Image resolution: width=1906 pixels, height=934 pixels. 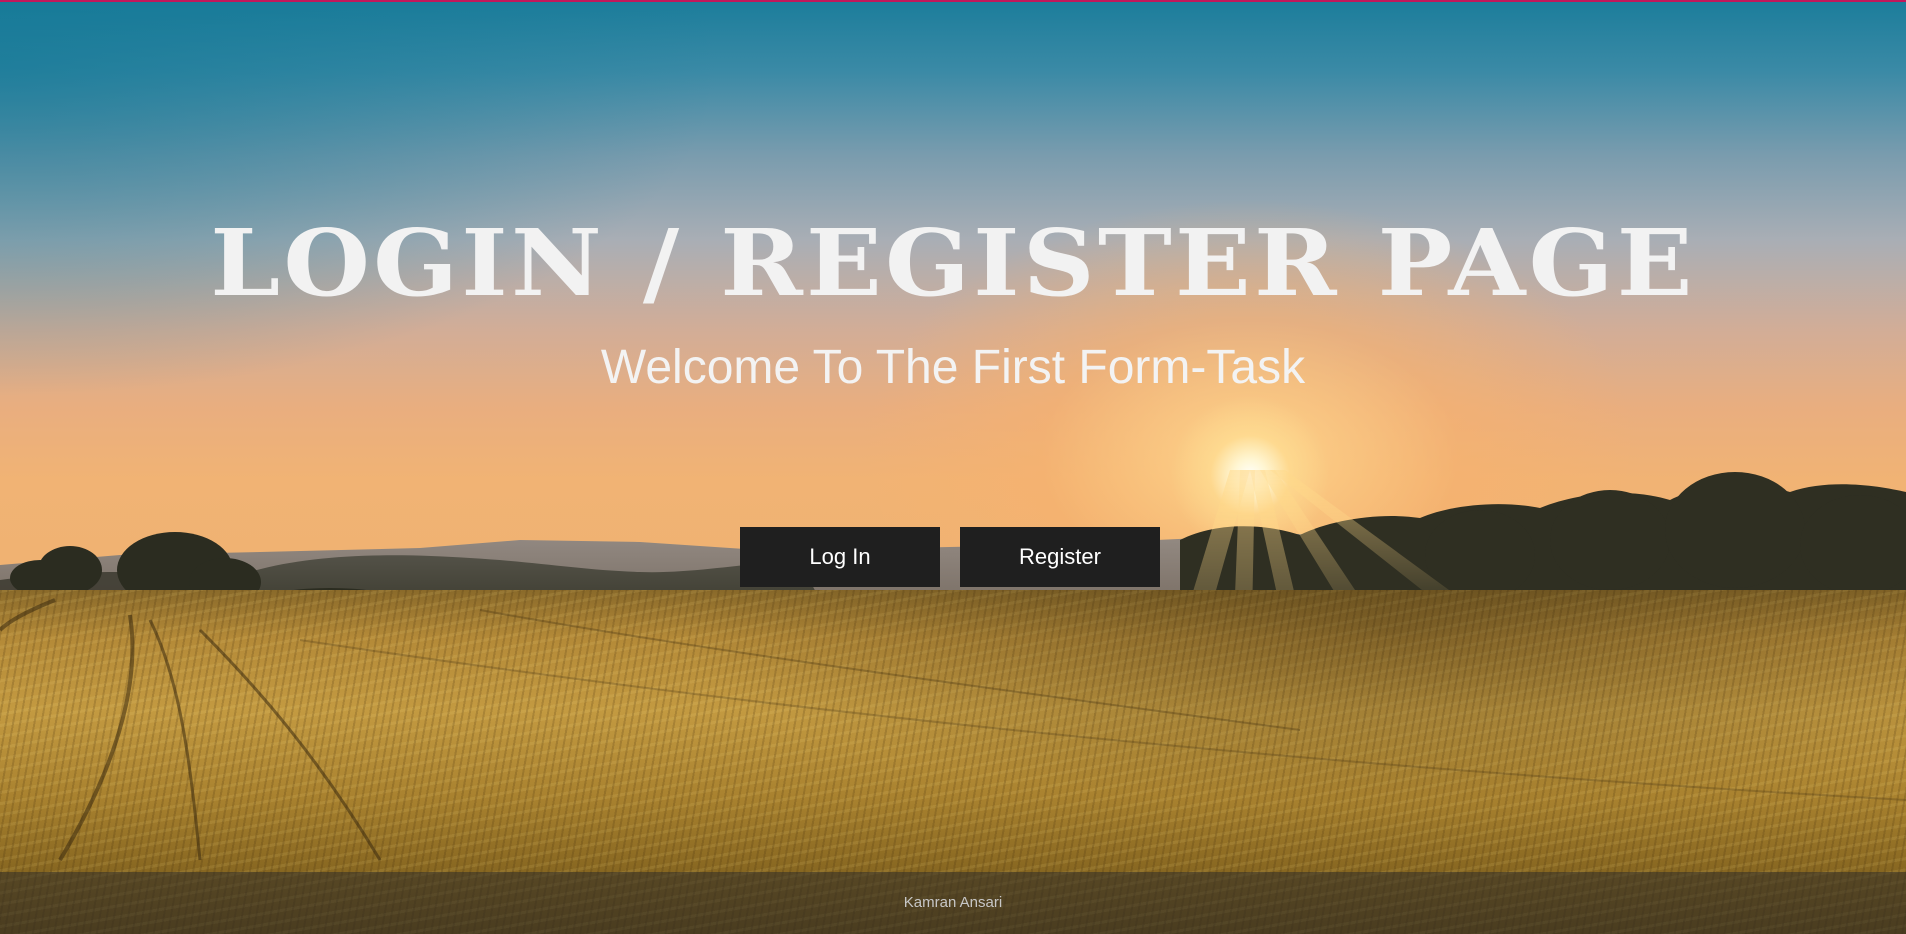 What do you see at coordinates (1060, 557) in the screenshot?
I see `register-button: Register` at bounding box center [1060, 557].